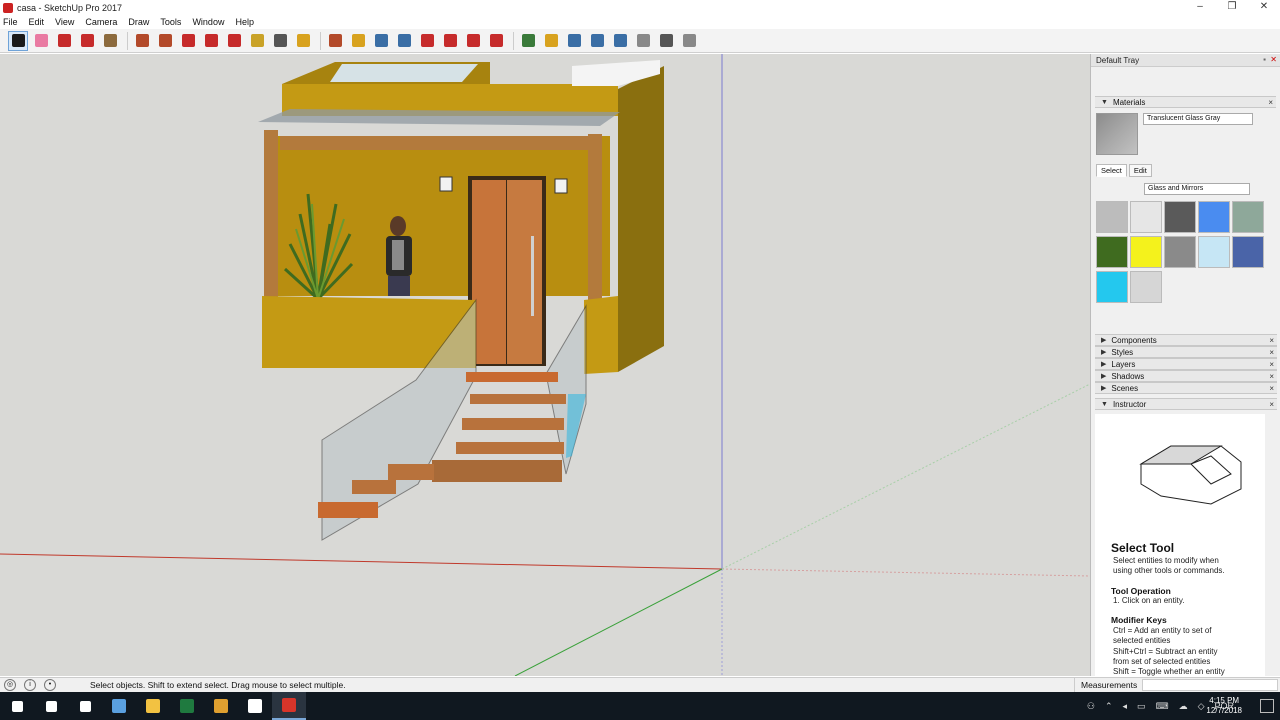 The height and width of the screenshot is (720, 1280). What do you see at coordinates (576, 426) in the screenshot?
I see `glass-railing-edge` at bounding box center [576, 426].